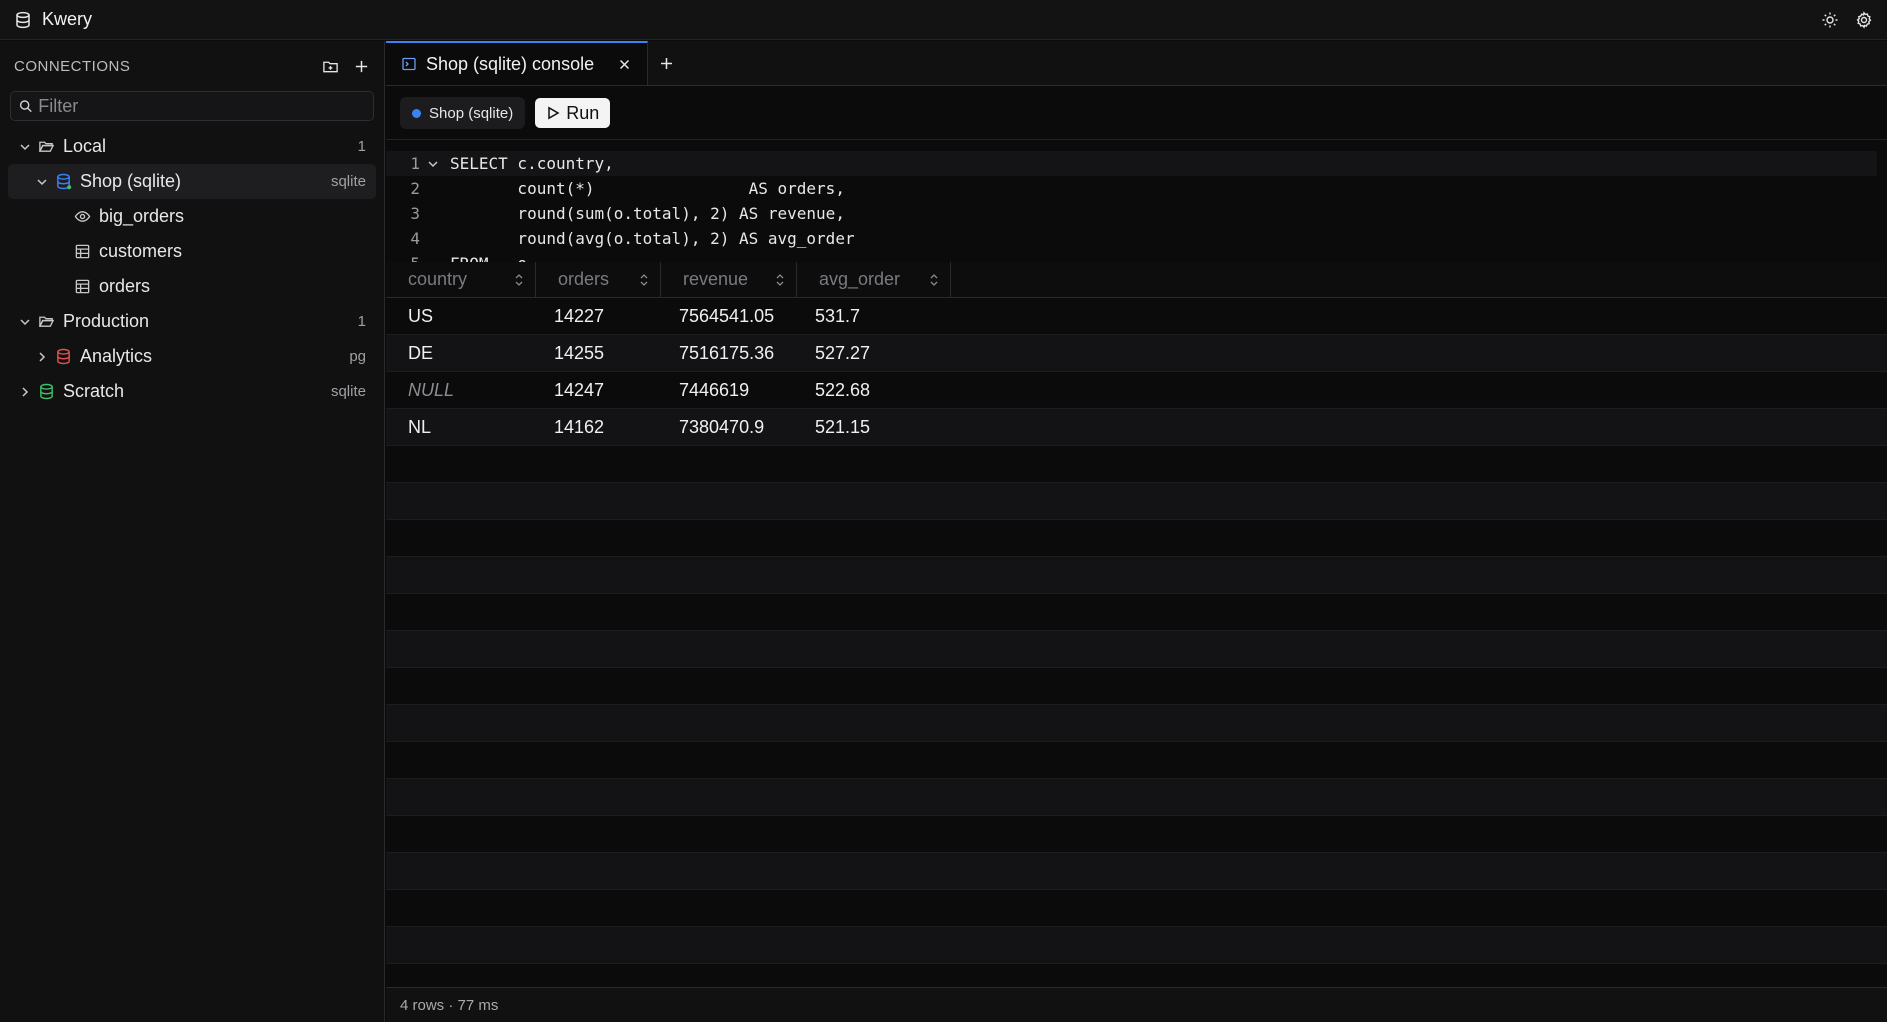  What do you see at coordinates (874, 390) in the screenshot?
I see `table-cell: 522.68` at bounding box center [874, 390].